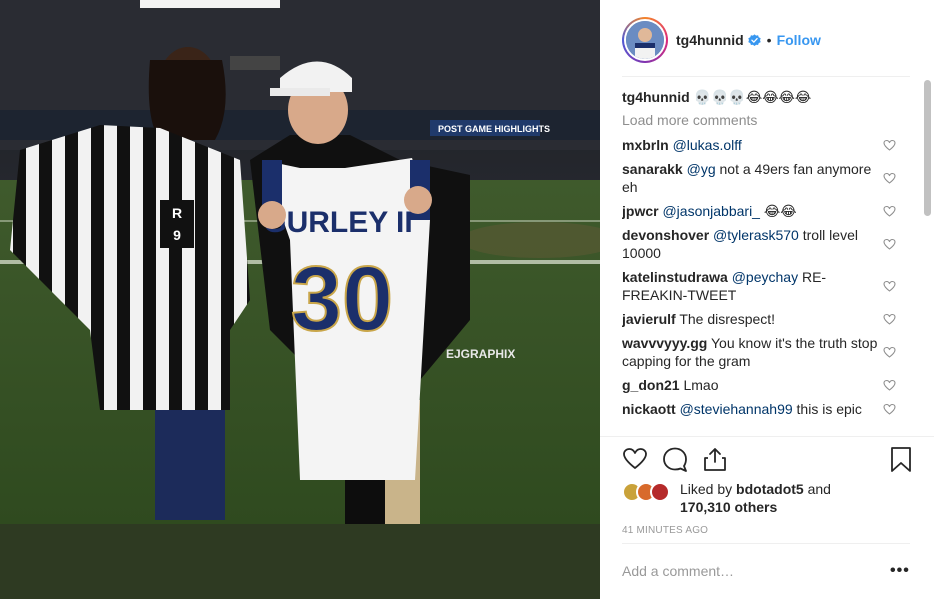  I want to click on liker-username: bdotadot5, so click(770, 489).